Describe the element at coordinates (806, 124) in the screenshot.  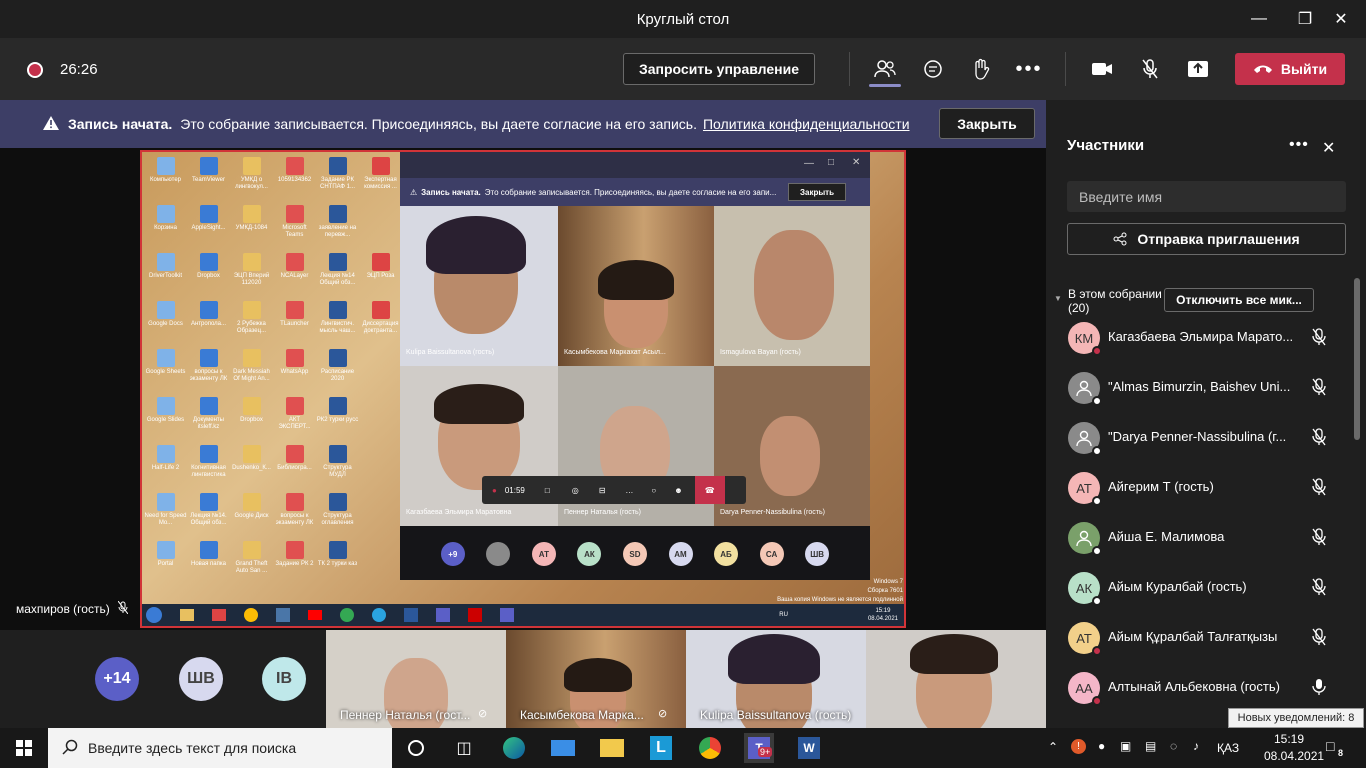
I see `privacy-policy-link: Политика конфиденциальности` at that location.